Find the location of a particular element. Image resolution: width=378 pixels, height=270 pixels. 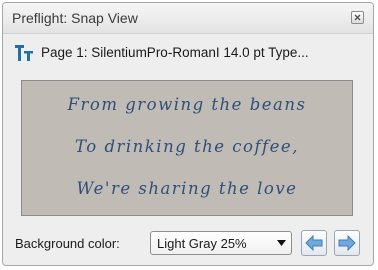

close-icon is located at coordinates (357, 17).